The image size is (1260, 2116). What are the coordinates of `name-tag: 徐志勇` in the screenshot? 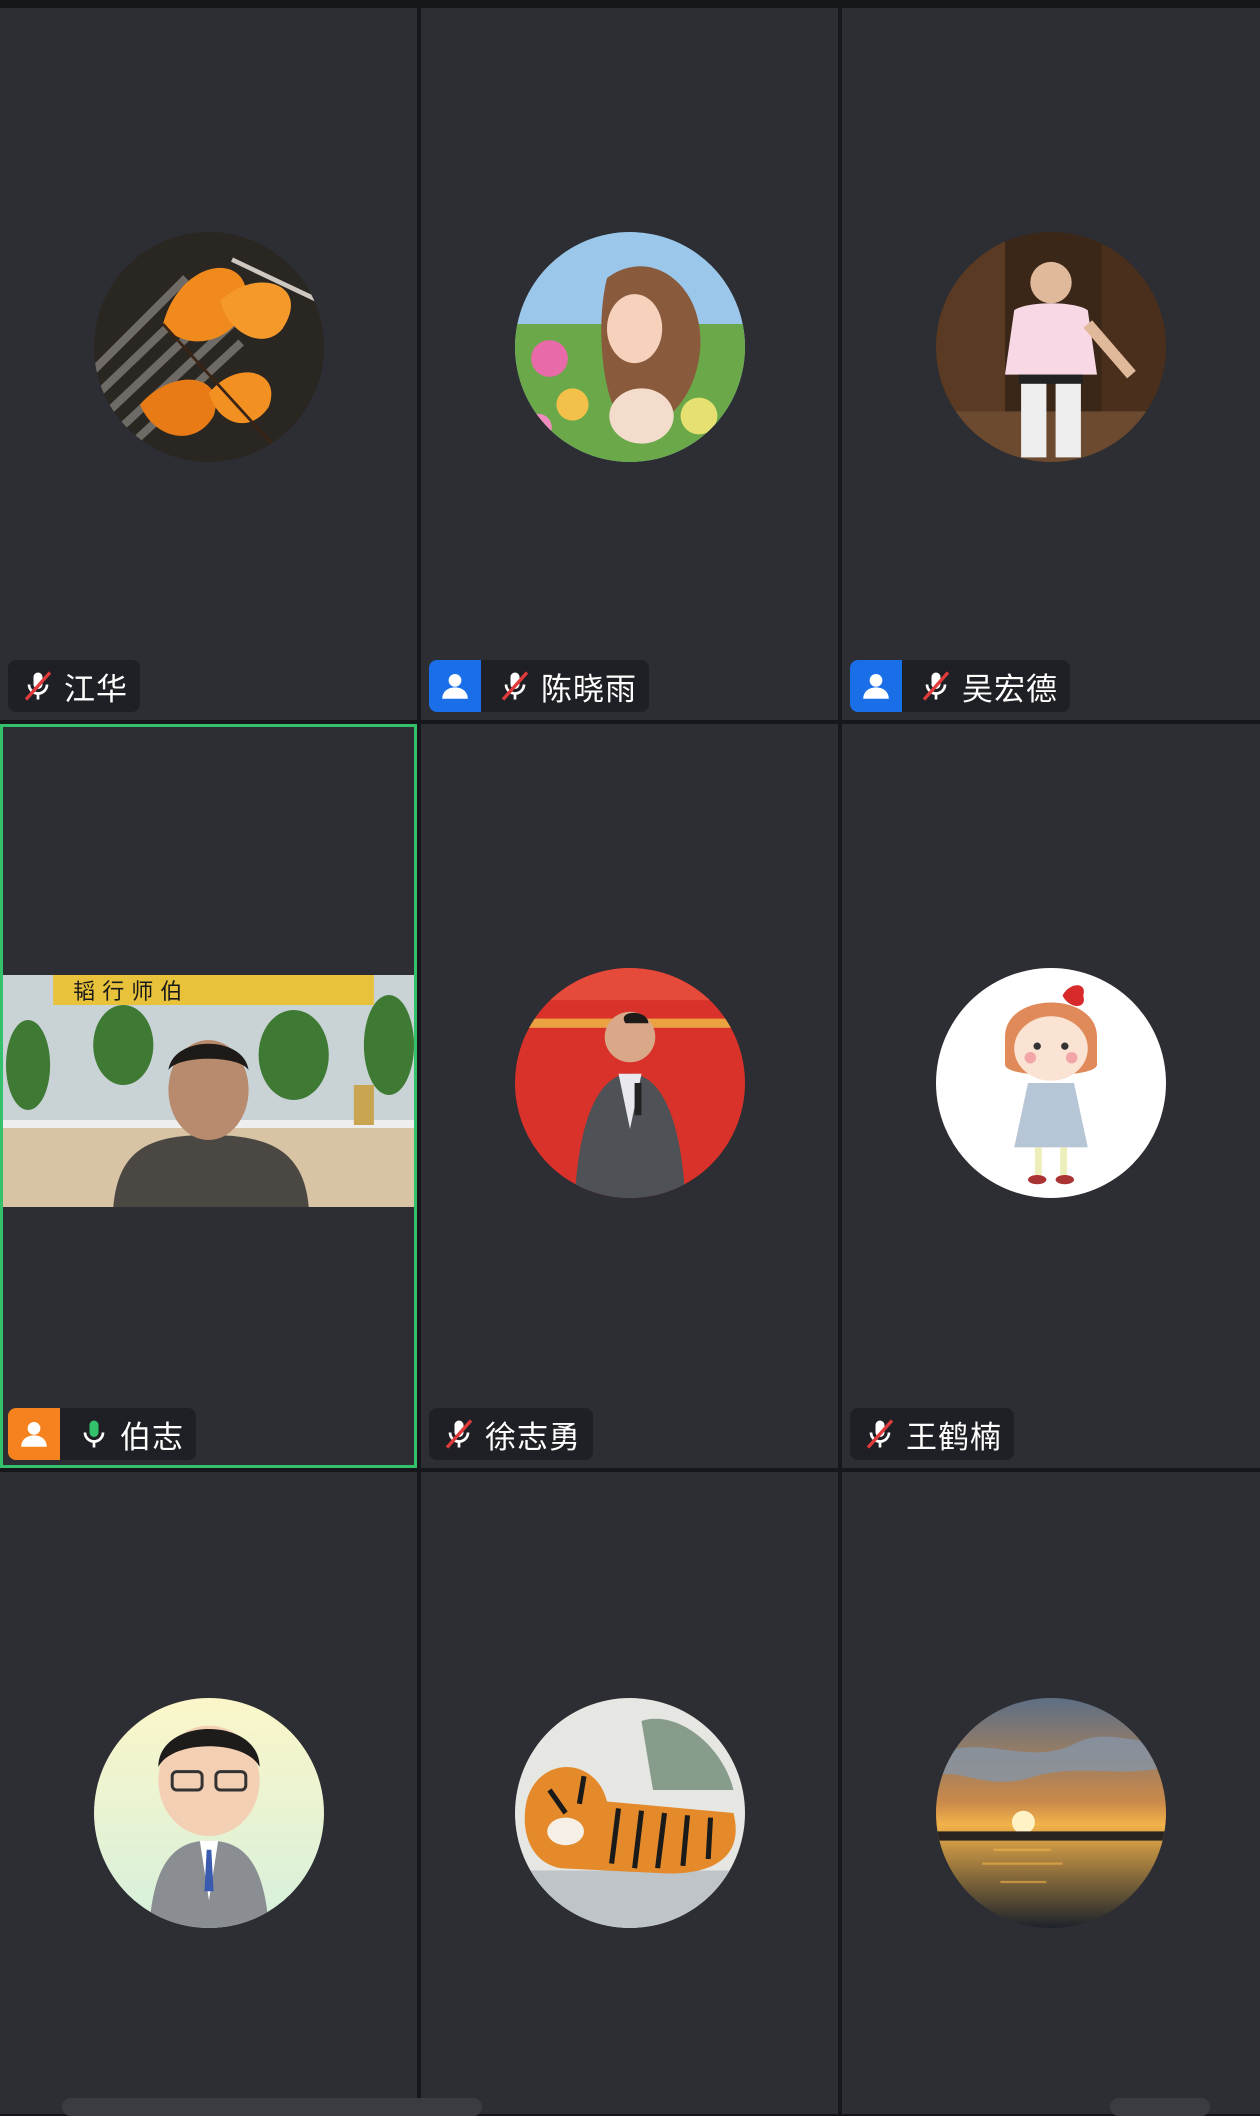 It's located at (511, 1434).